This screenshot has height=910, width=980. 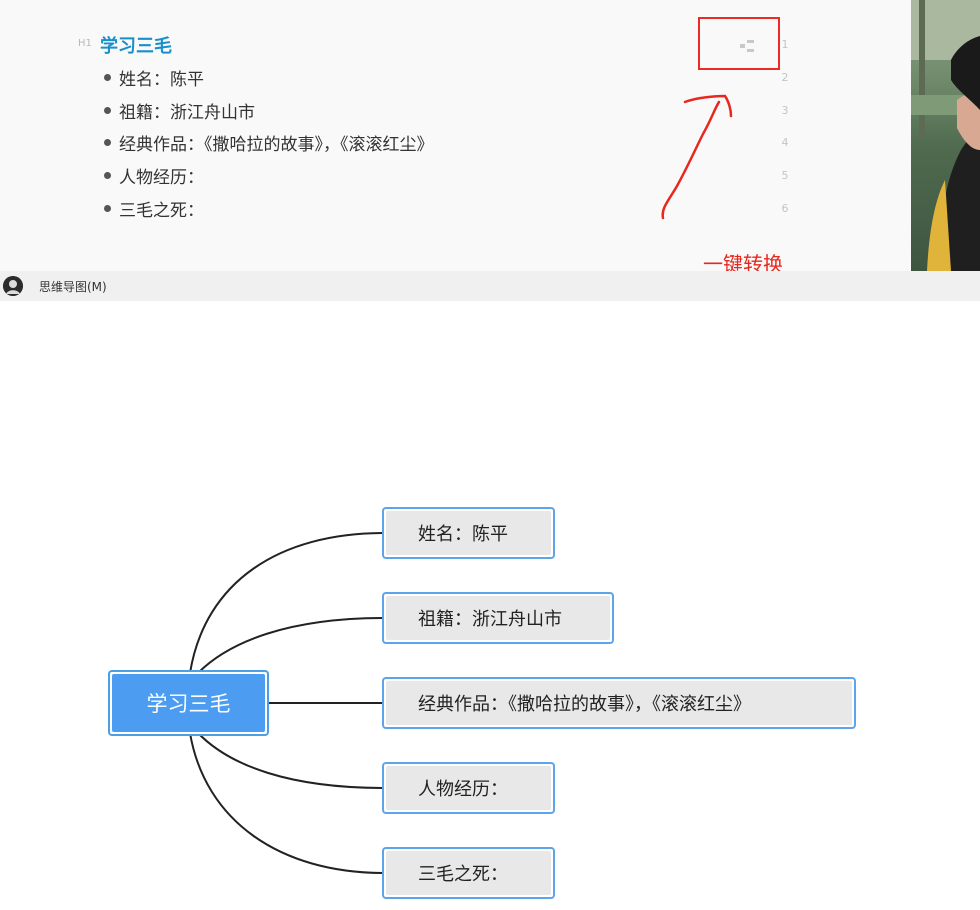 I want to click on list-item: 三毛之死：, so click(x=154, y=208).